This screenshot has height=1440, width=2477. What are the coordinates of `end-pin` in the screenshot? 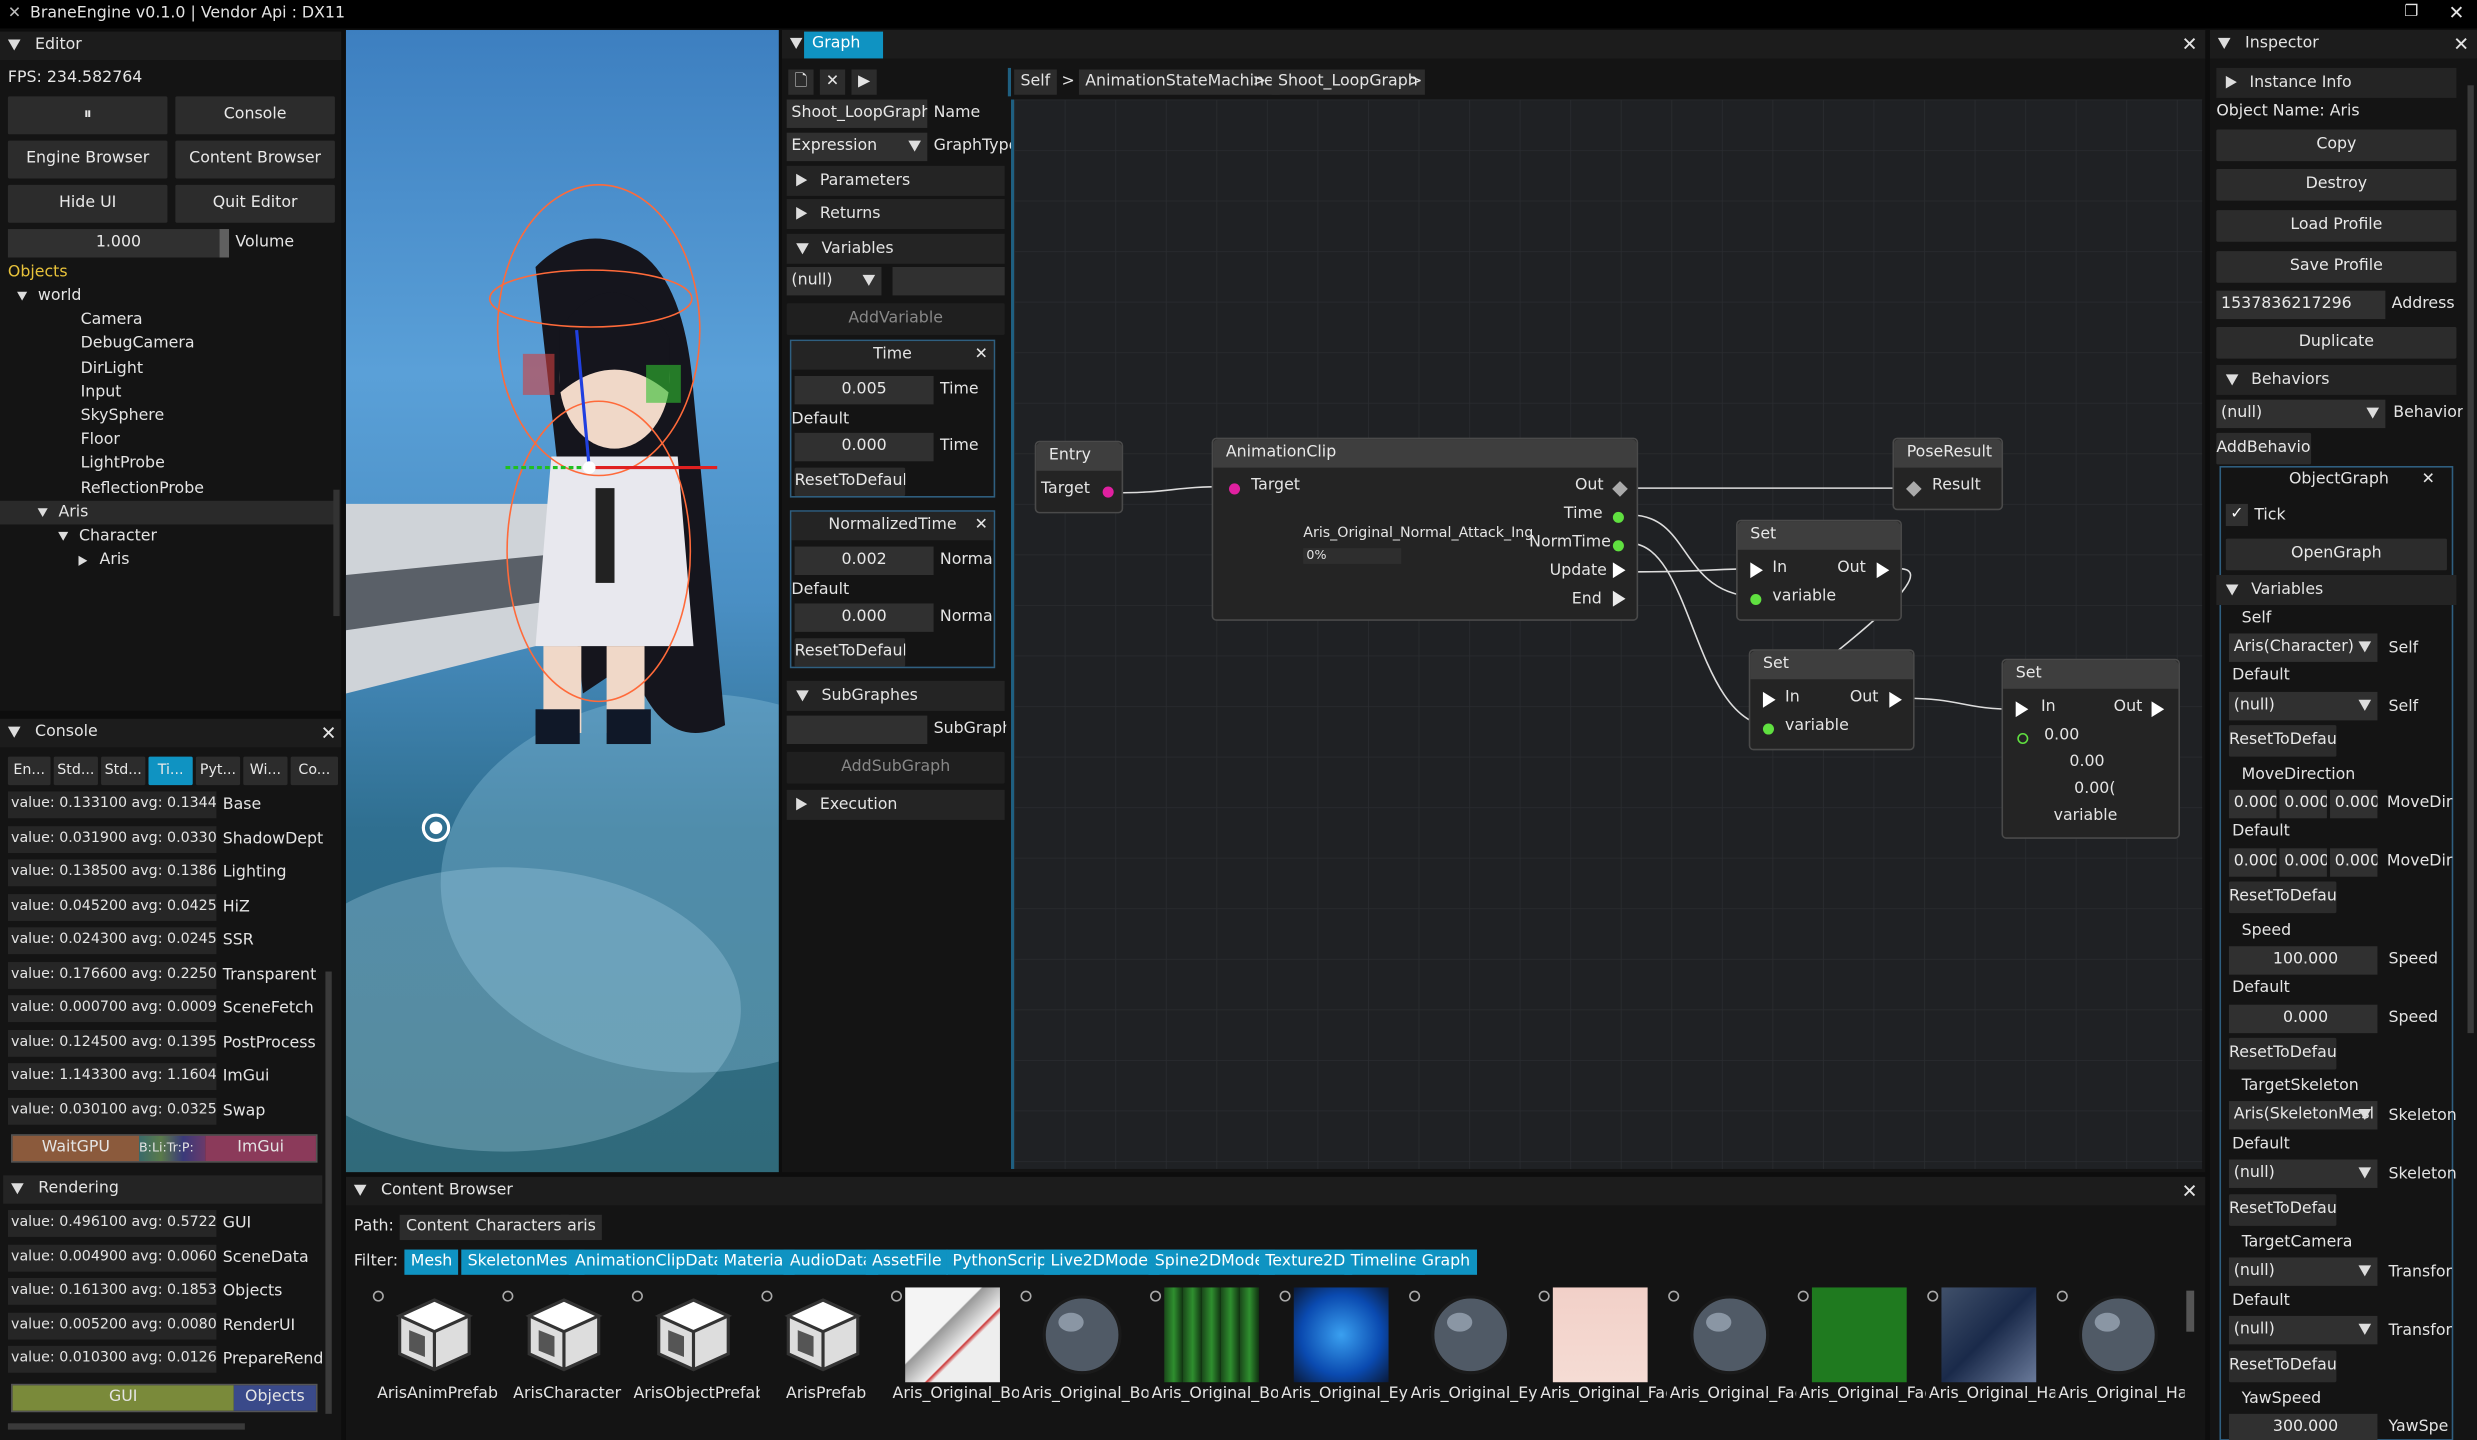 It's located at (1619, 598).